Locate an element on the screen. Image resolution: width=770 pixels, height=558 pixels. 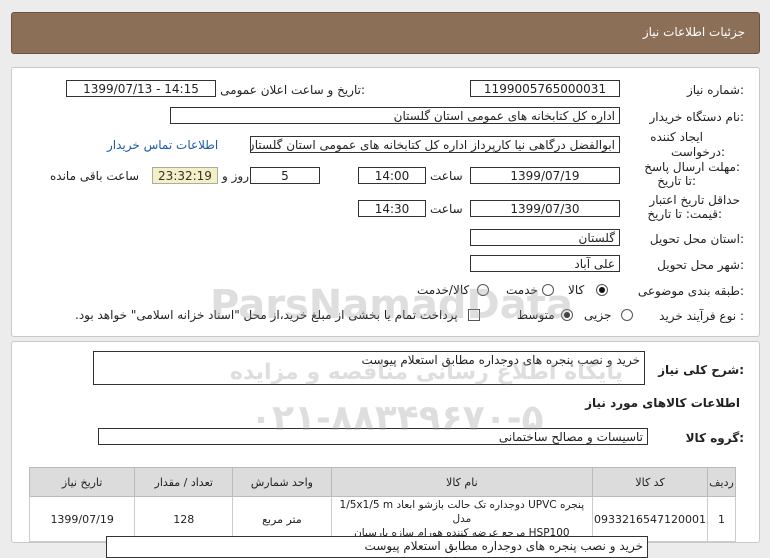
buyer-field: اداره کل کتابخانه های عمومی استان گلستان is located at coordinates (395, 115).